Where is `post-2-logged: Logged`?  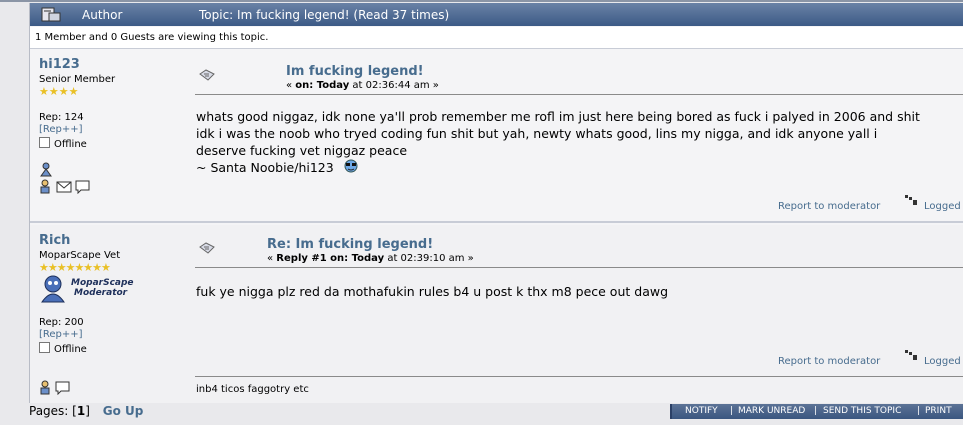
post-2-logged: Logged is located at coordinates (942, 361).